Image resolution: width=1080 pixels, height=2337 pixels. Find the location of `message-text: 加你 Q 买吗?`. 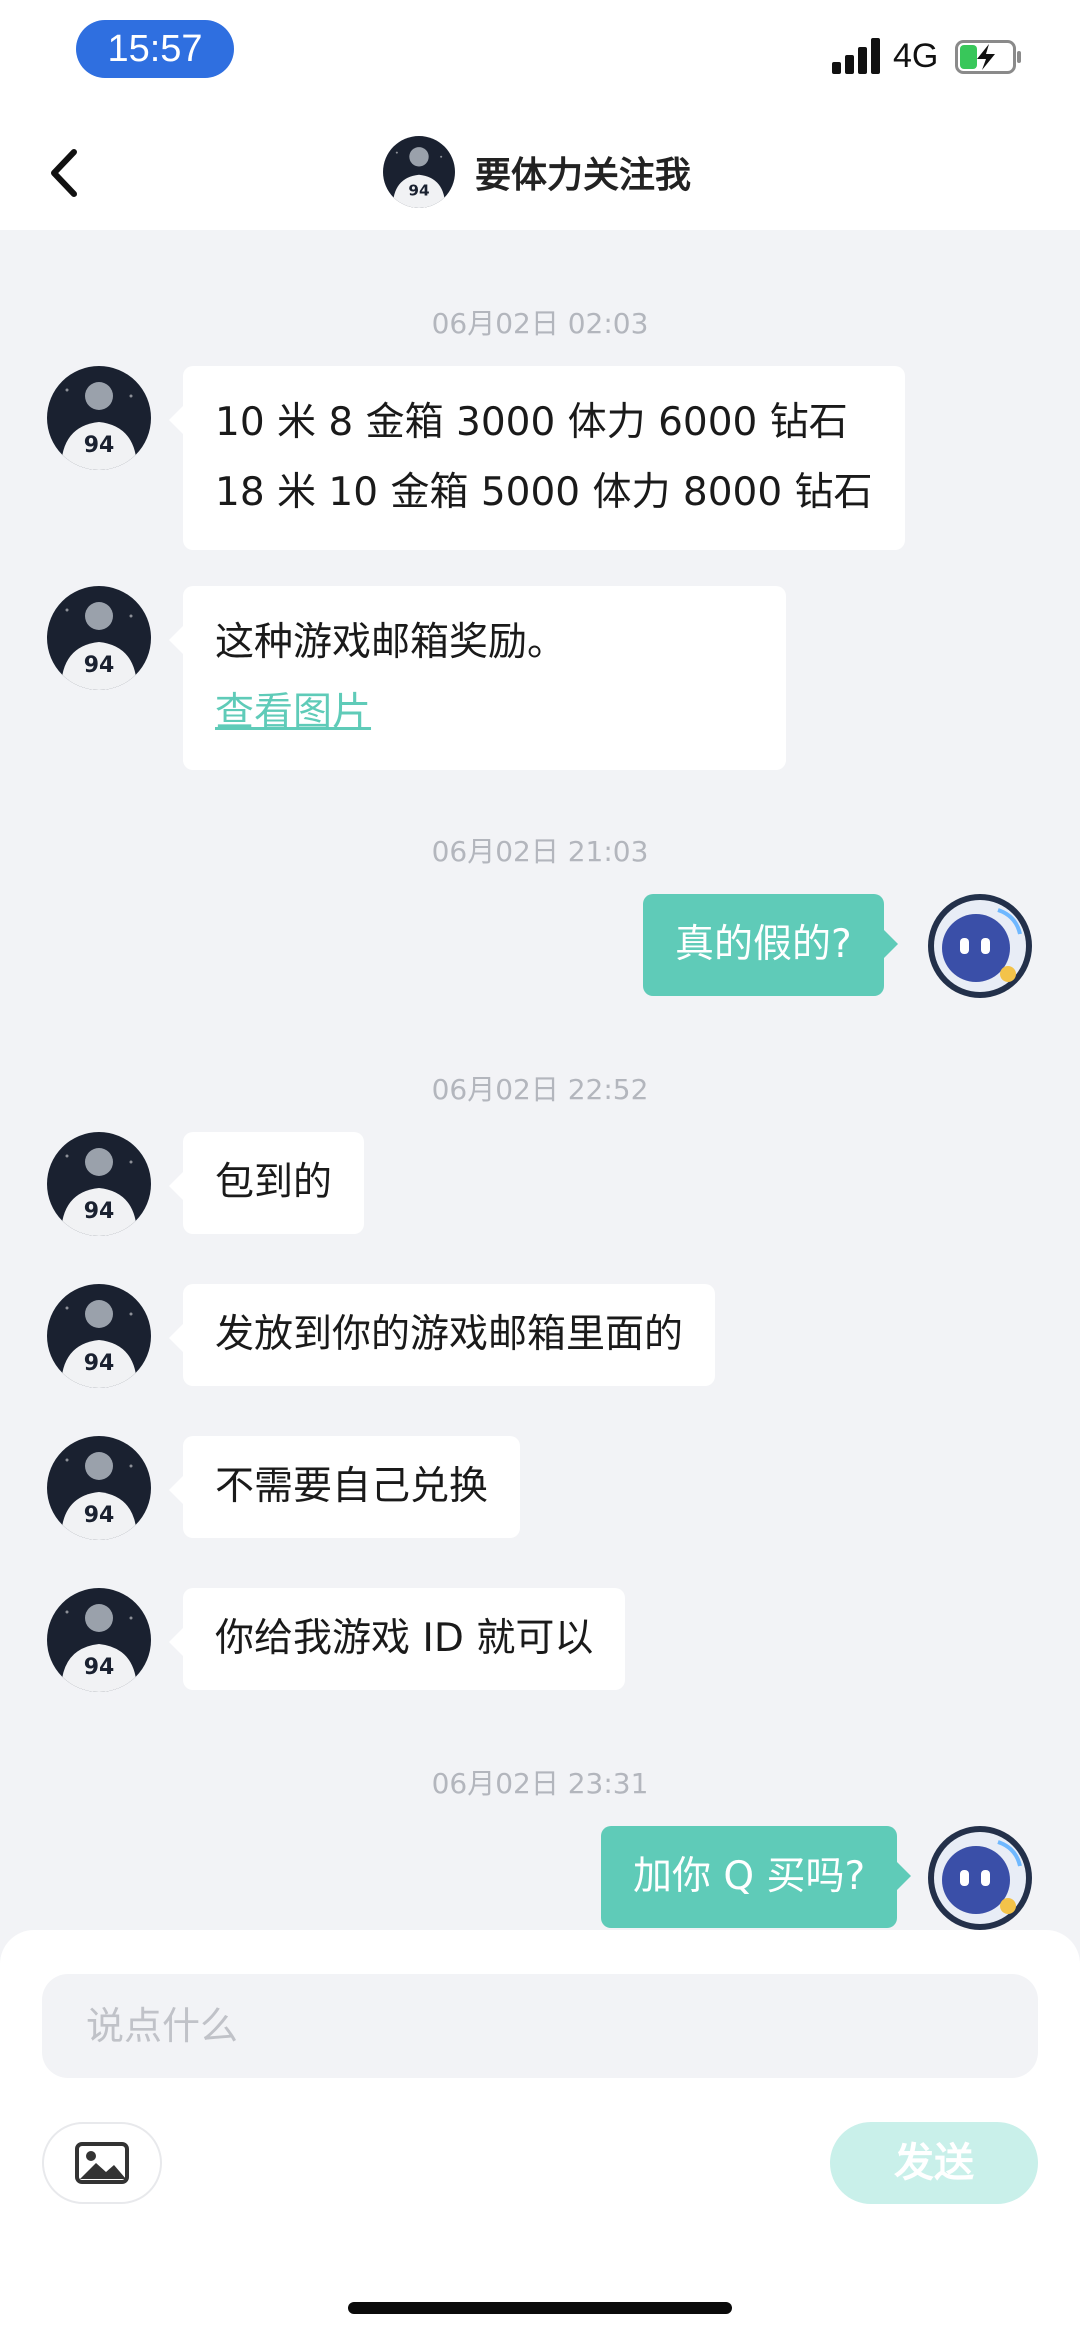

message-text: 加你 Q 买吗? is located at coordinates (749, 1876).